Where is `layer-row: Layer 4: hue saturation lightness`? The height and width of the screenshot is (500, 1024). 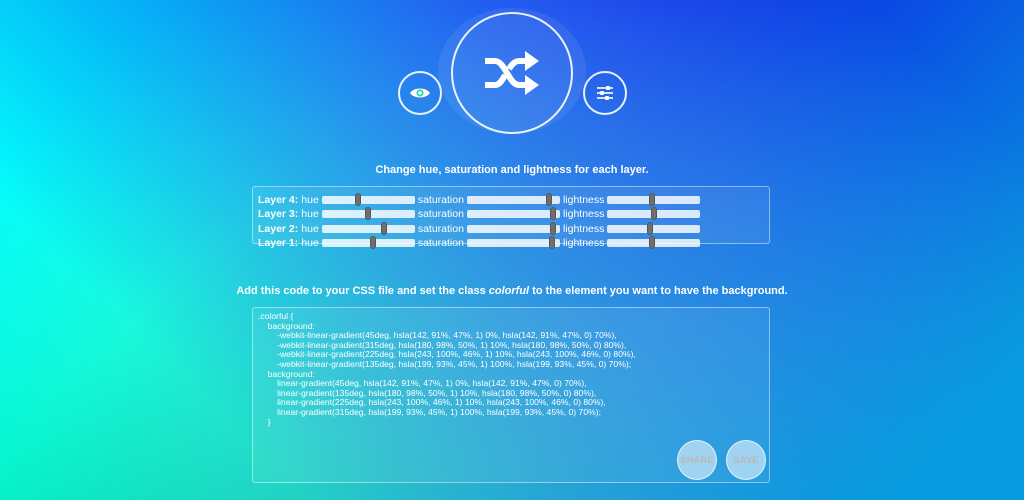 layer-row: Layer 4: hue saturation lightness is located at coordinates (513, 200).